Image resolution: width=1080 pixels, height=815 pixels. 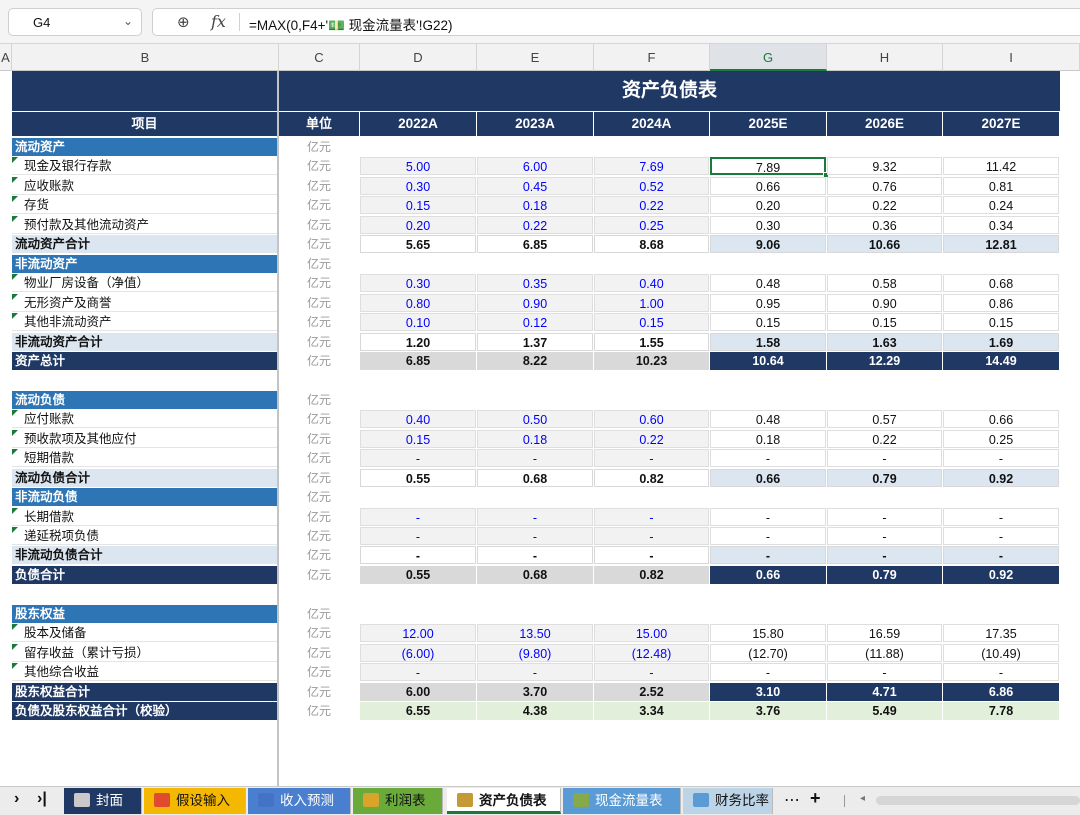 I want to click on value-cell: 3.76, so click(x=768, y=711).